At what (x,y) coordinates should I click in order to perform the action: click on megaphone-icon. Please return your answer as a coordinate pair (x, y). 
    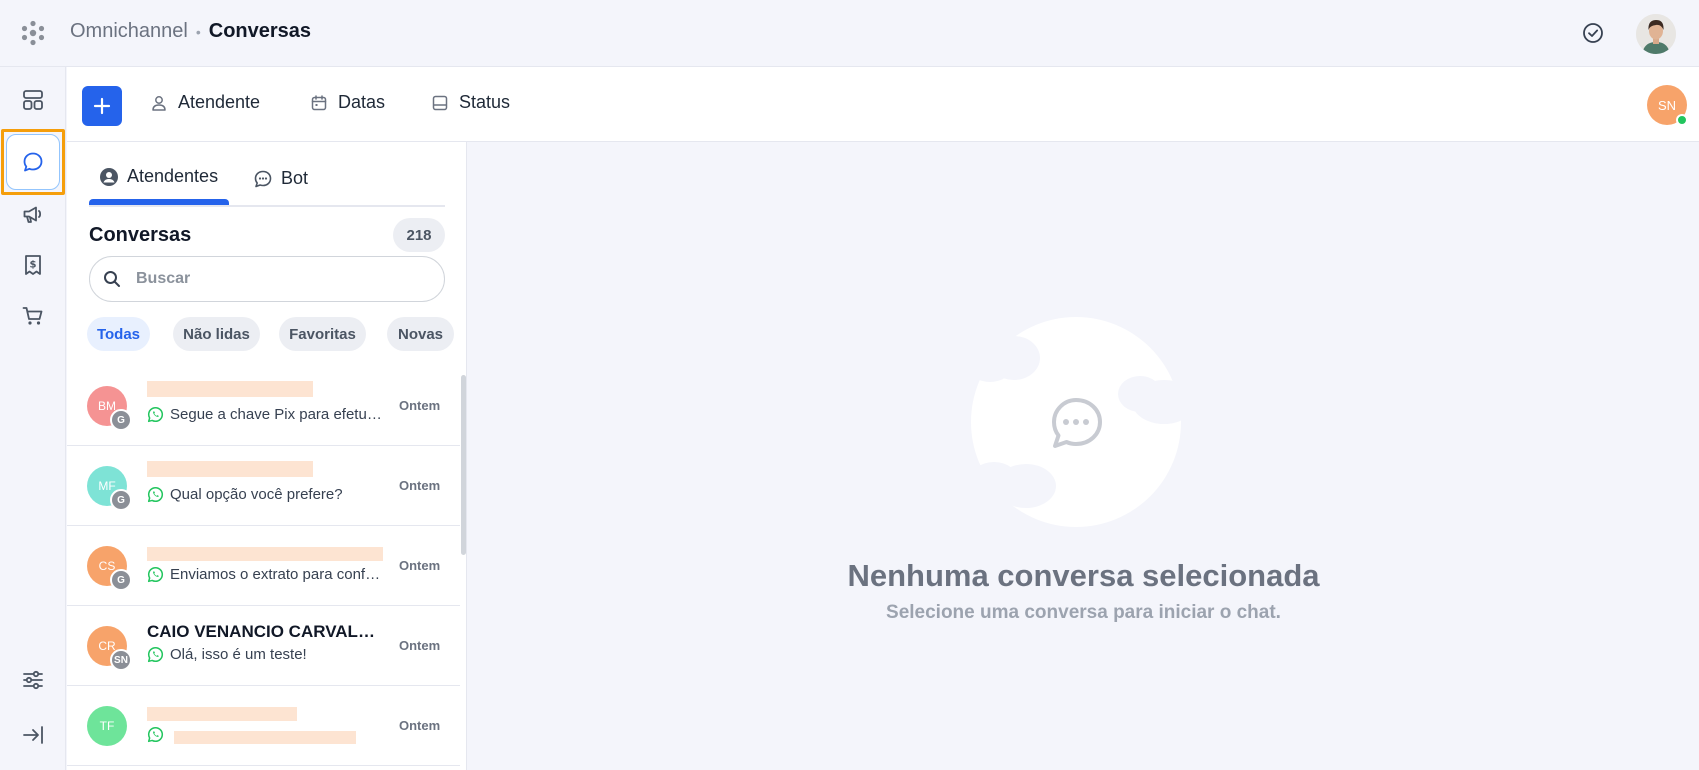
    Looking at the image, I should click on (32, 214).